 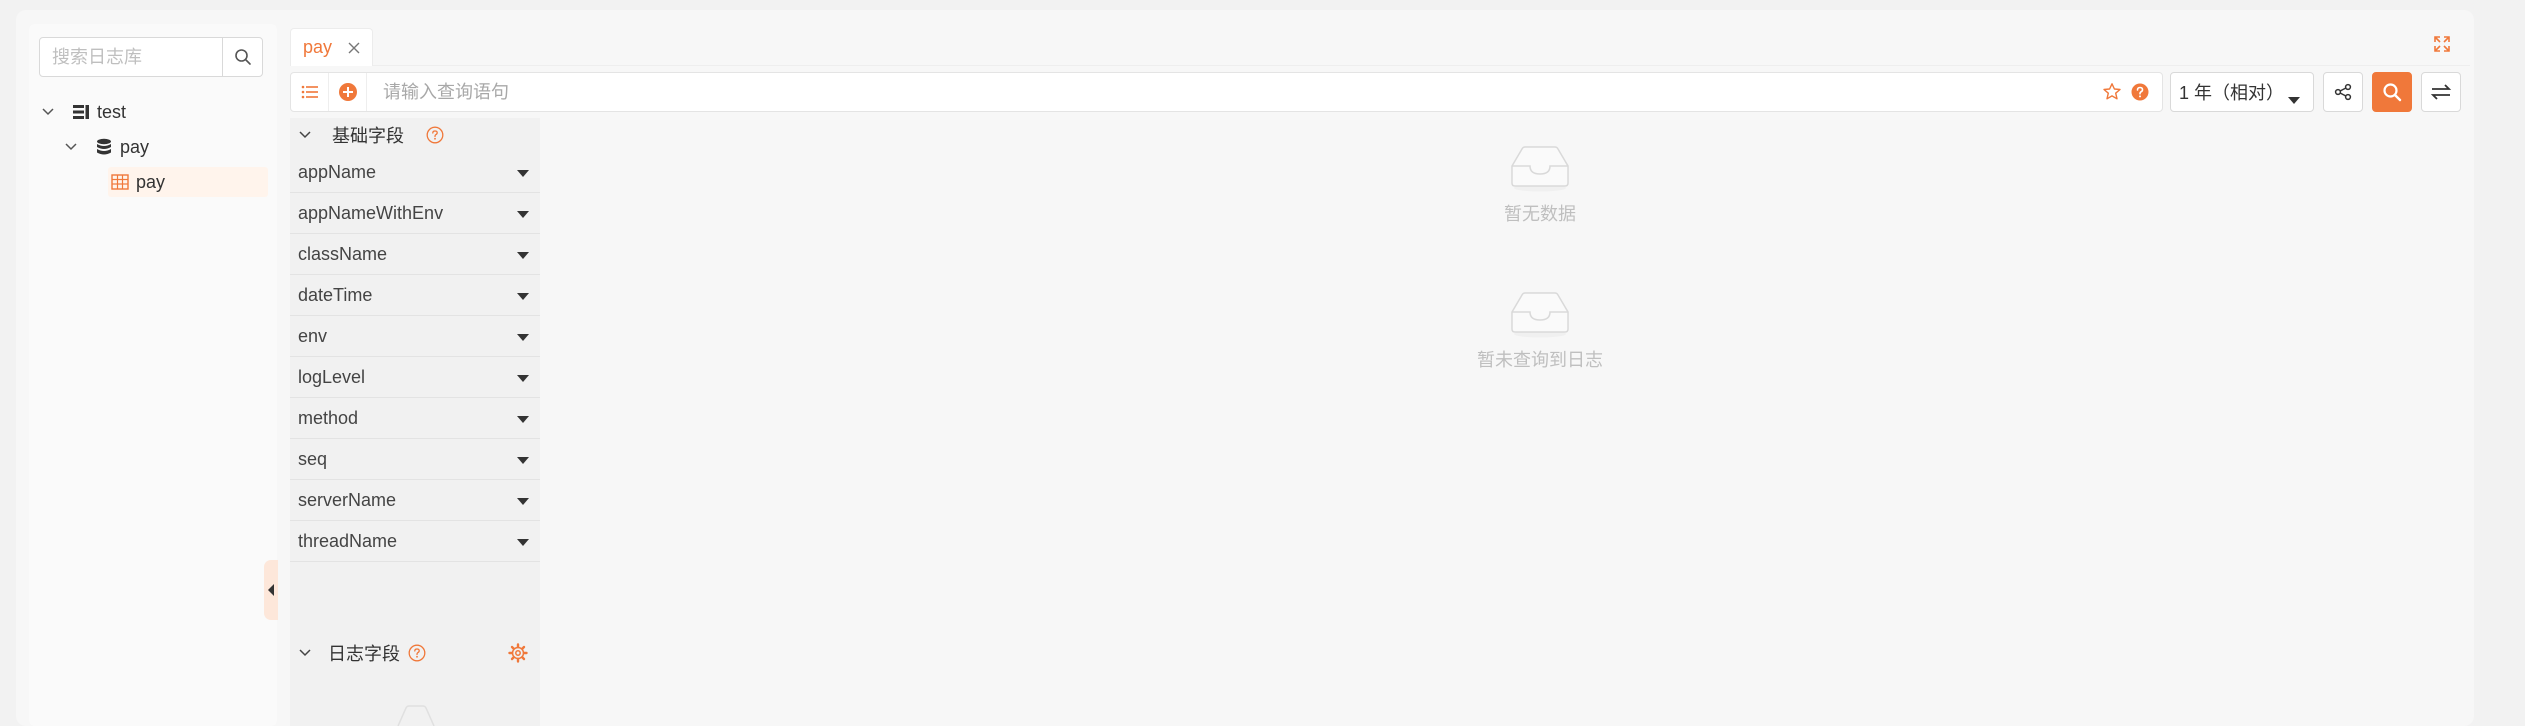 I want to click on swap-arrows-icon, so click(x=2441, y=92).